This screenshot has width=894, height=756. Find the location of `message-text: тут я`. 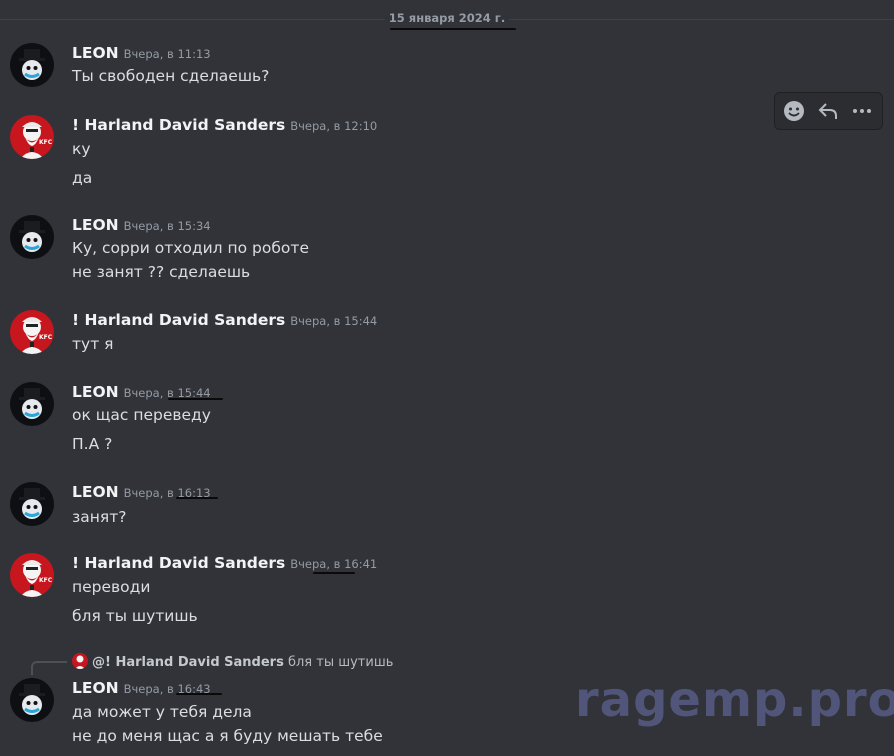

message-text: тут я is located at coordinates (93, 344).